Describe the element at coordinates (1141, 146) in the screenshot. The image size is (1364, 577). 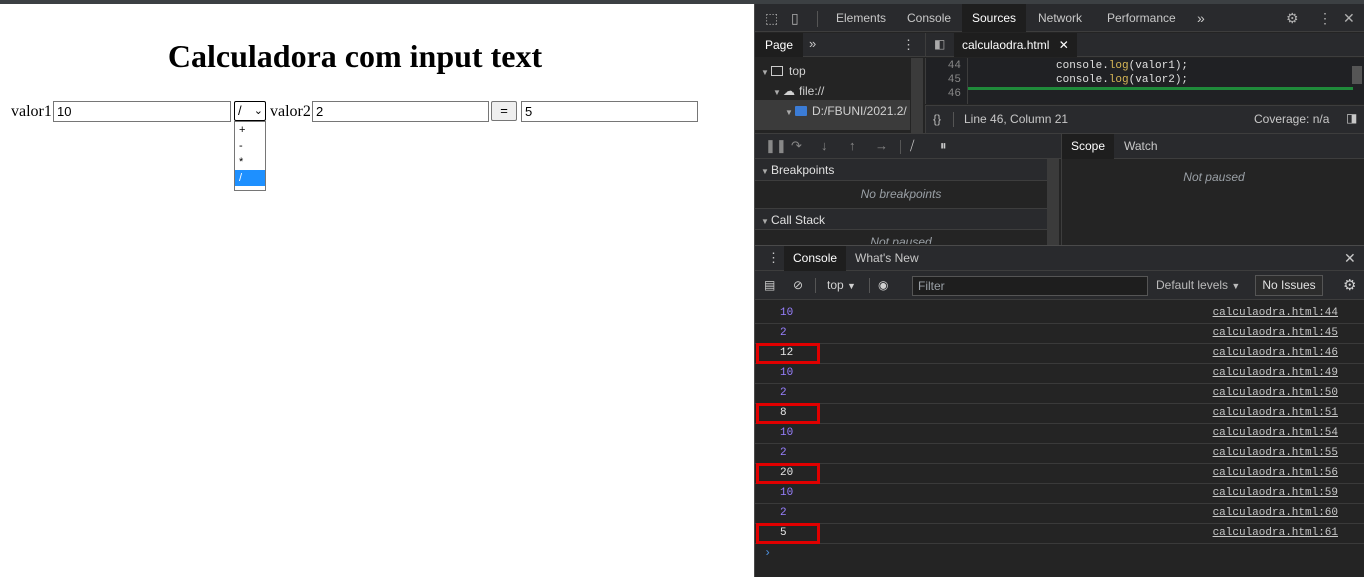
I see `tab-watch: Watch` at that location.